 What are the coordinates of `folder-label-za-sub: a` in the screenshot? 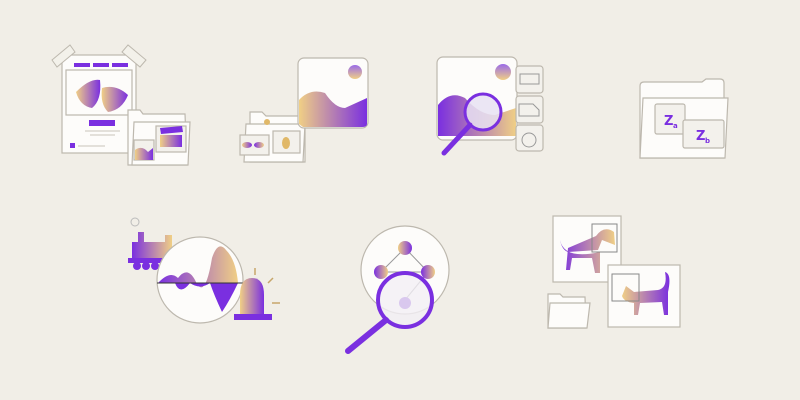 It's located at (675, 126).